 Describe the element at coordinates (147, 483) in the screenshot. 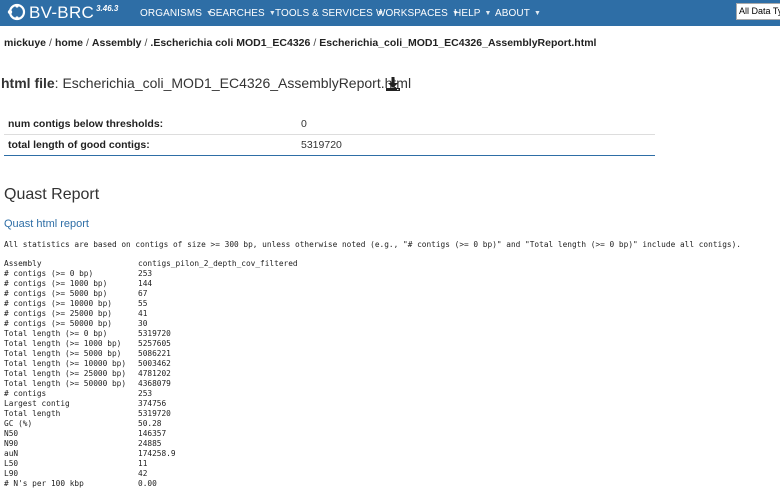

I see `quast-row-value: 0.00` at that location.